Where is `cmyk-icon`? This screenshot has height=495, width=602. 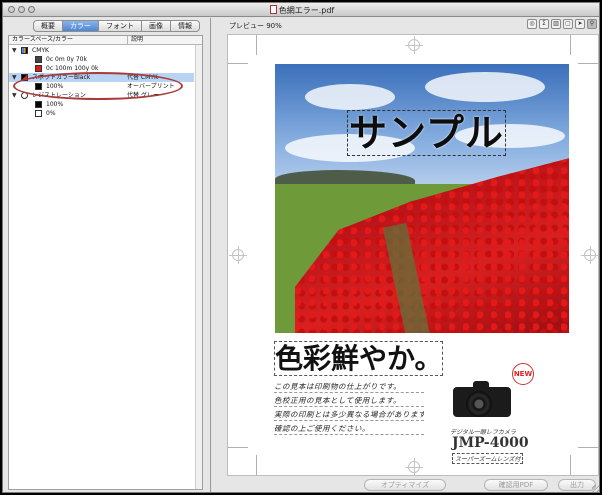 cmyk-icon is located at coordinates (24, 50).